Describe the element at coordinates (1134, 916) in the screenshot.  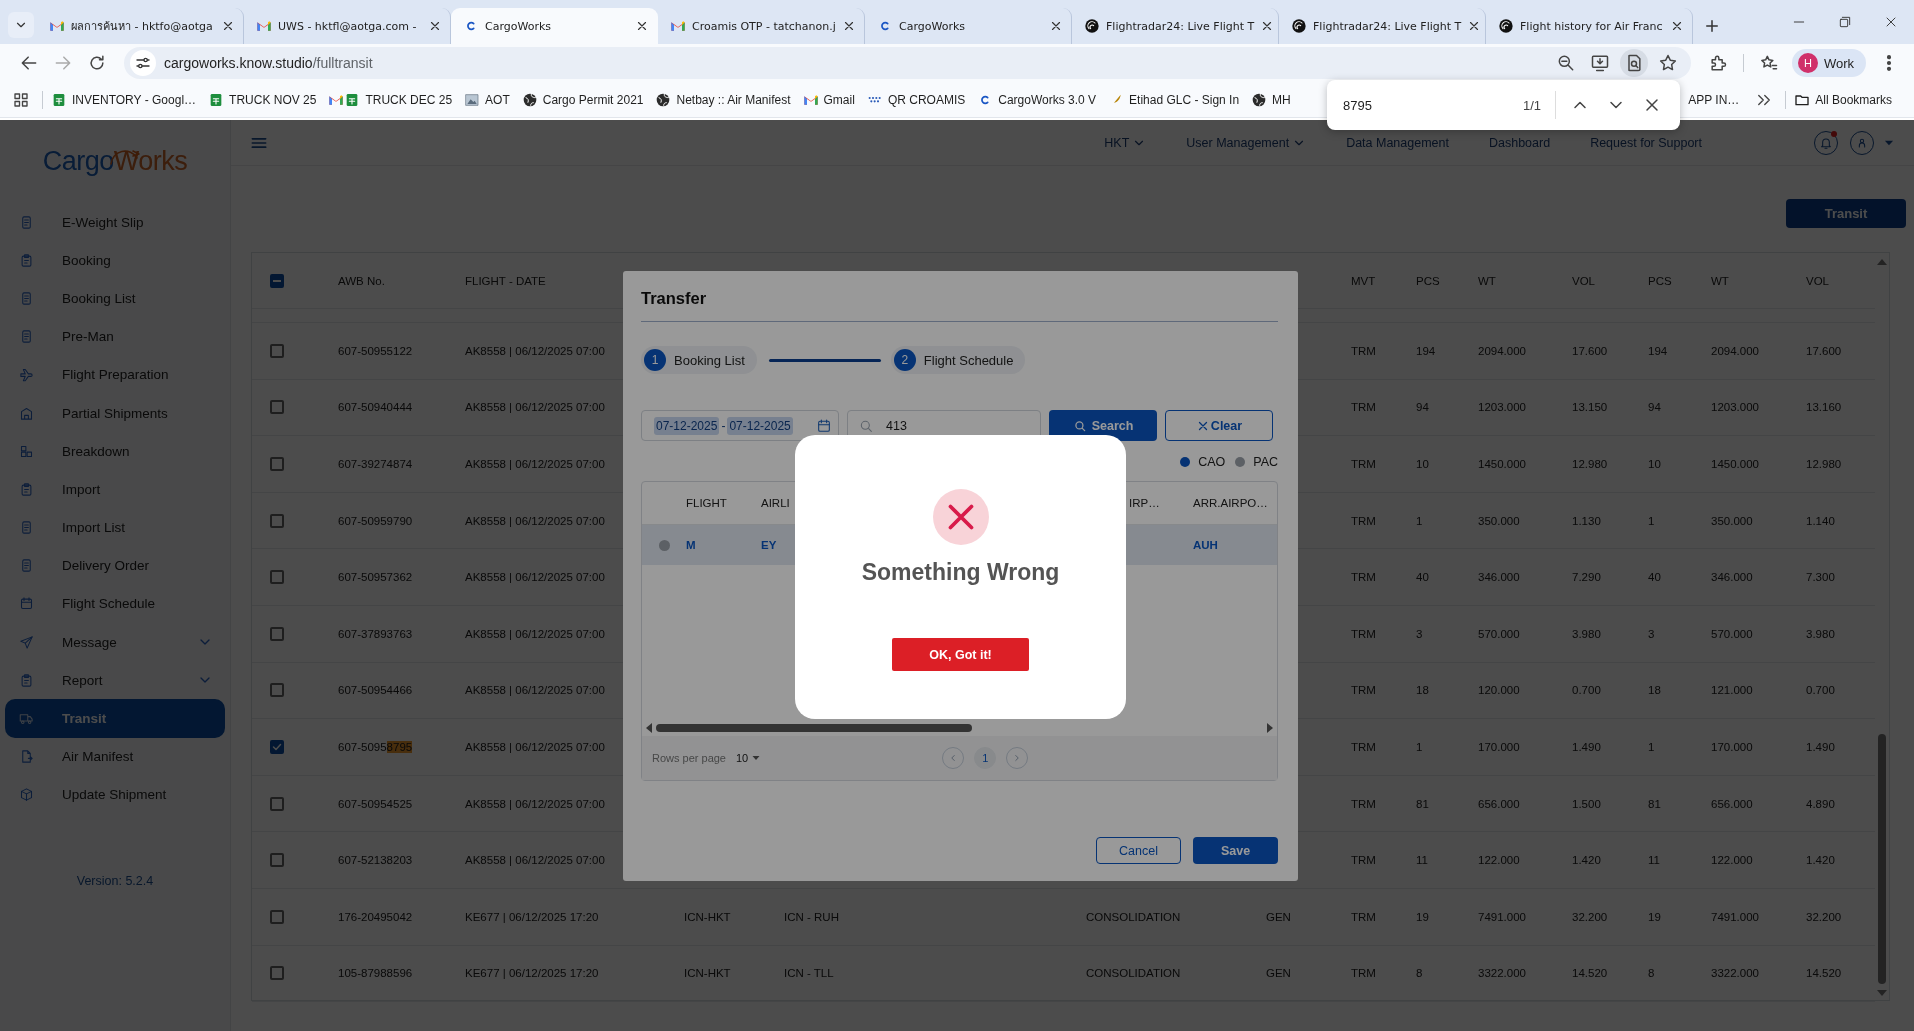
I see `table-cell-text: CONSOLIDATION` at that location.